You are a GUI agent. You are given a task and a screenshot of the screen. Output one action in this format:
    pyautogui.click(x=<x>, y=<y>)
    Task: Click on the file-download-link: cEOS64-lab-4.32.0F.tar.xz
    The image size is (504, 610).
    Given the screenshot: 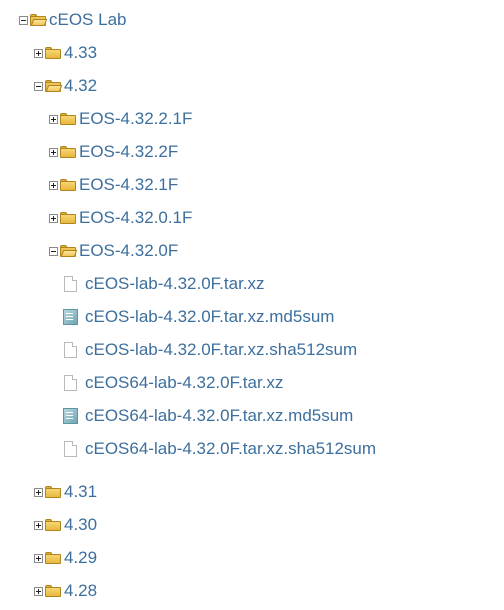 What is the action you would take?
    pyautogui.click(x=184, y=383)
    